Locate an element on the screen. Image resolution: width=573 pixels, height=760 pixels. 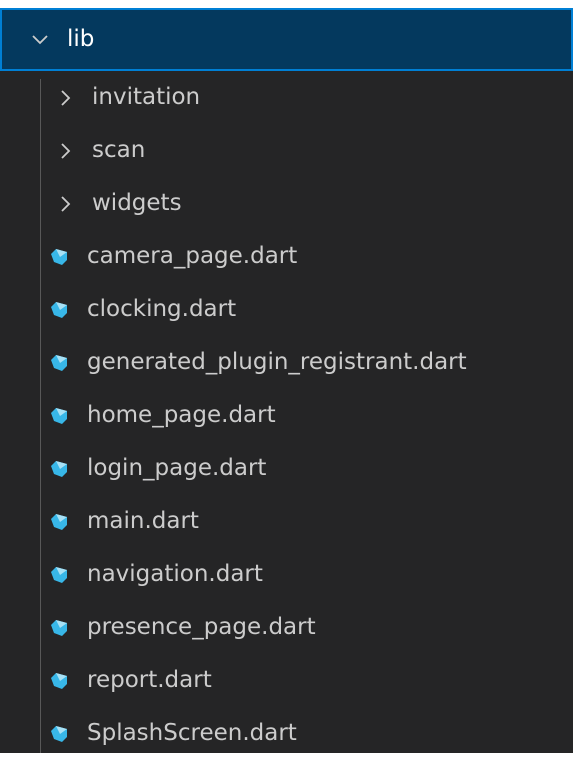
file-label: report.dart is located at coordinates (149, 680).